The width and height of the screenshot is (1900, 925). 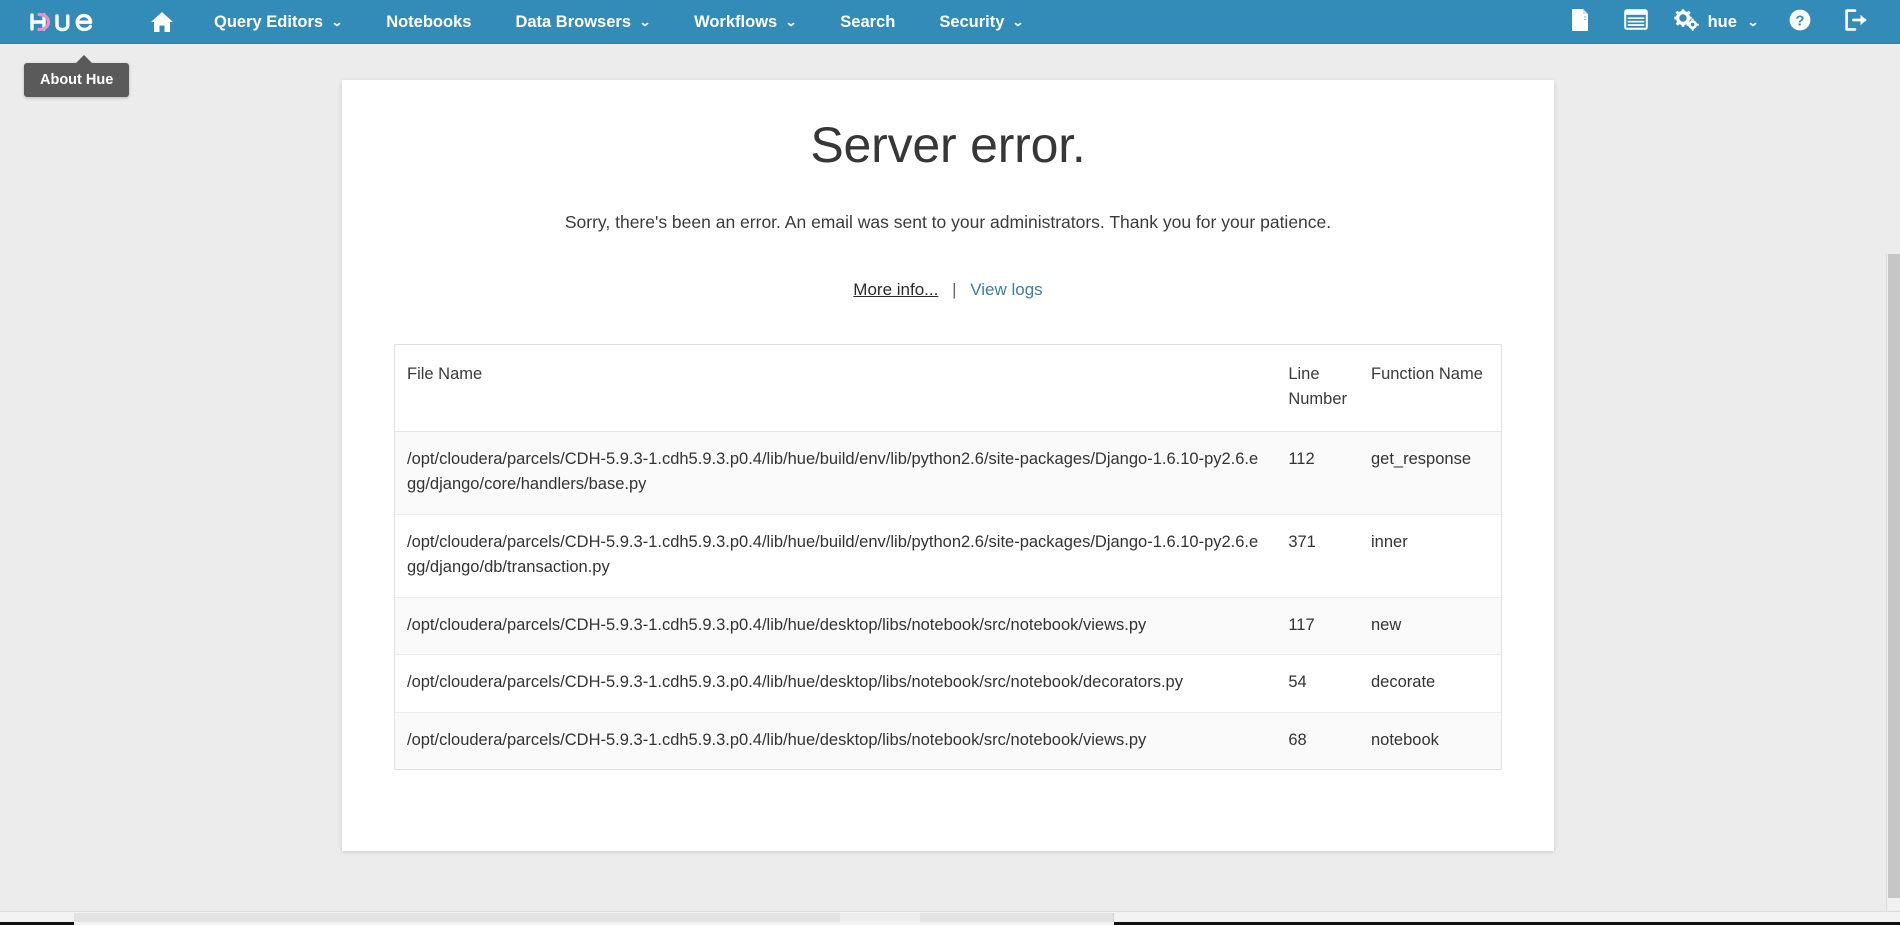 I want to click on nav-item-security: Security ⌄, so click(x=981, y=22).